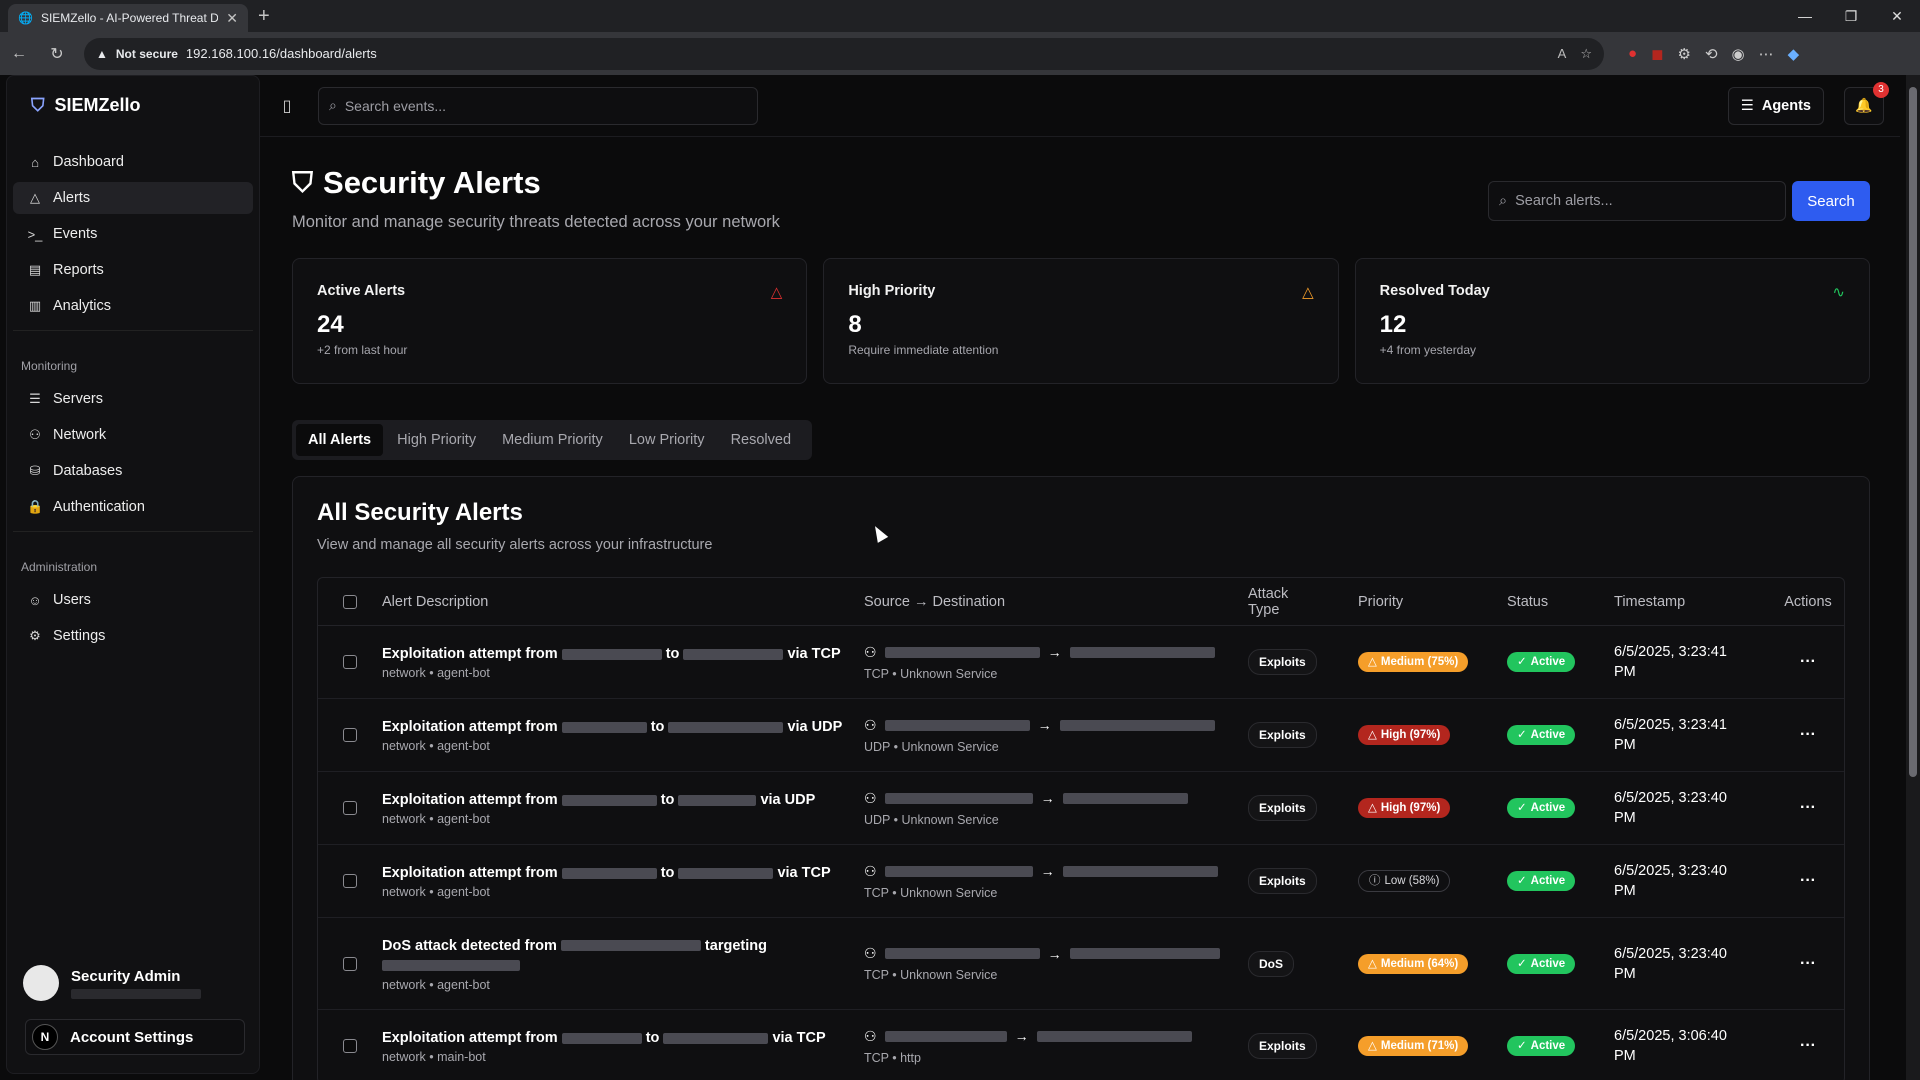  Describe the element at coordinates (133, 471) in the screenshot. I see `sidebar-item-databases: ⛁ Databases` at that location.